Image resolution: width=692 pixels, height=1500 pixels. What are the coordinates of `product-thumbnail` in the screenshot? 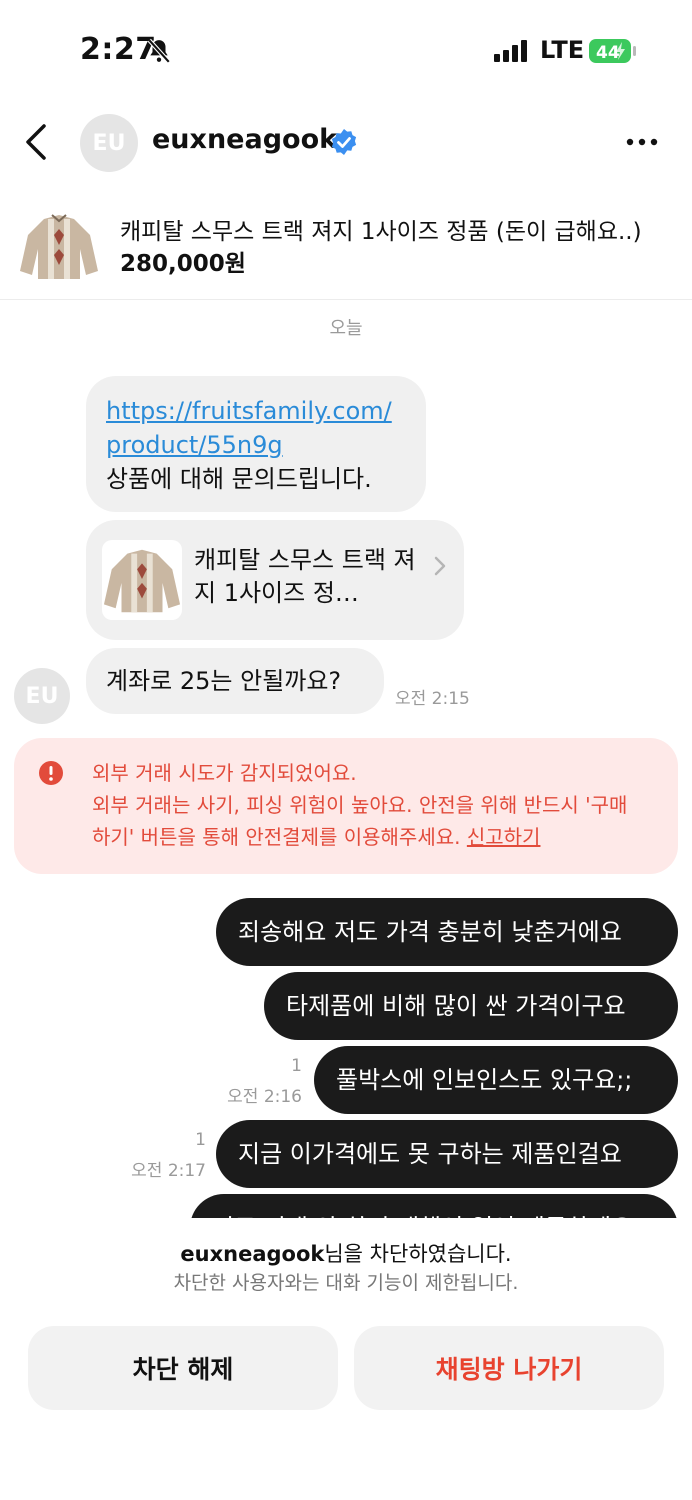 It's located at (59, 246).